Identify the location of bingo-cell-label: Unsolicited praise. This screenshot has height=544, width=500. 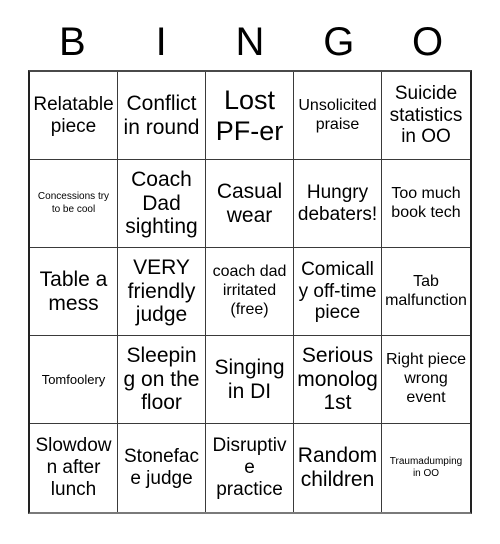
(337, 114).